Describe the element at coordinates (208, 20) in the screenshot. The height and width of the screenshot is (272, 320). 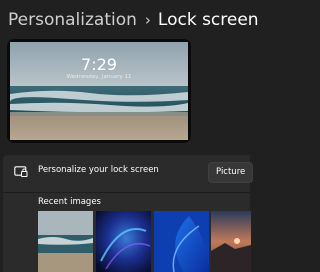
I see `page-title: Lock screen` at that location.